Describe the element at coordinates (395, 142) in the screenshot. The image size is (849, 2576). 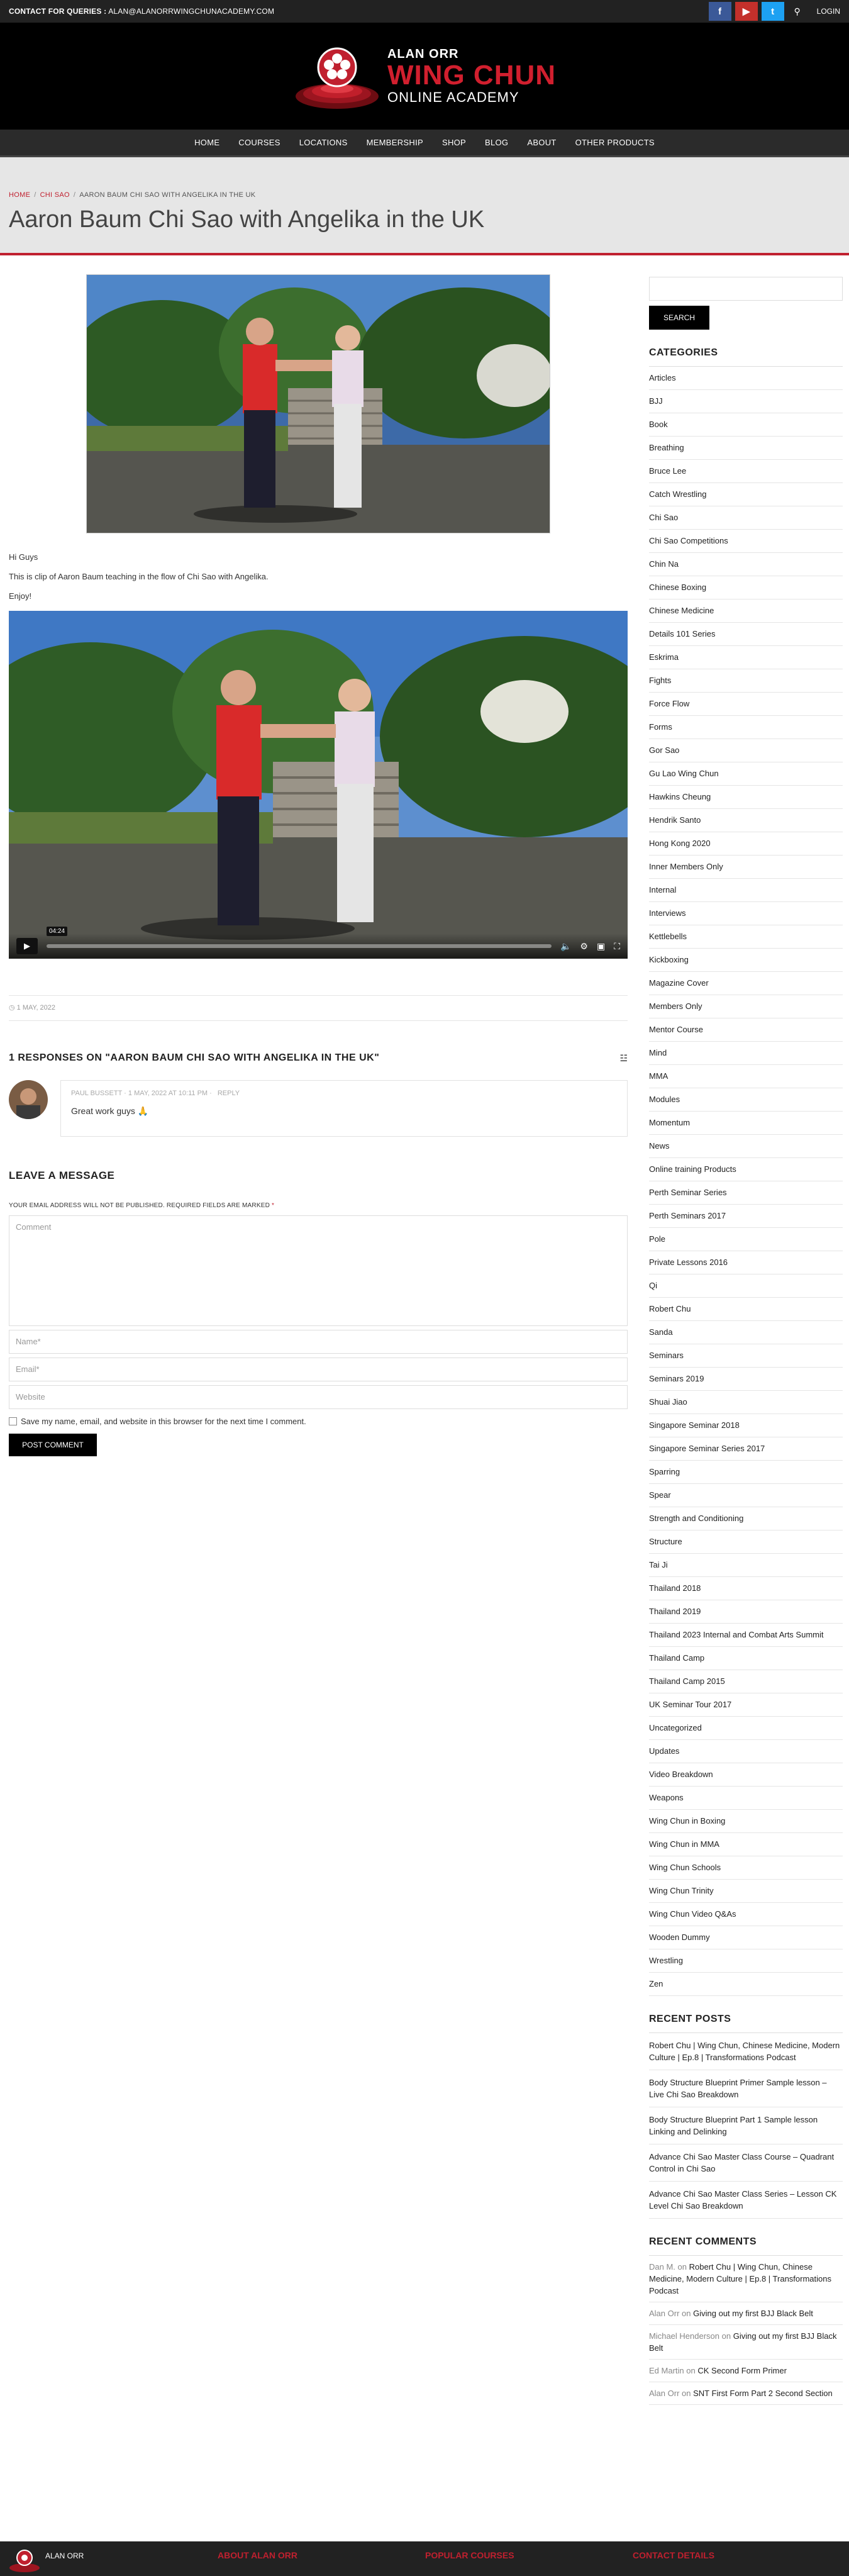
I see `nav-membership: MEMBERSHIP` at that location.